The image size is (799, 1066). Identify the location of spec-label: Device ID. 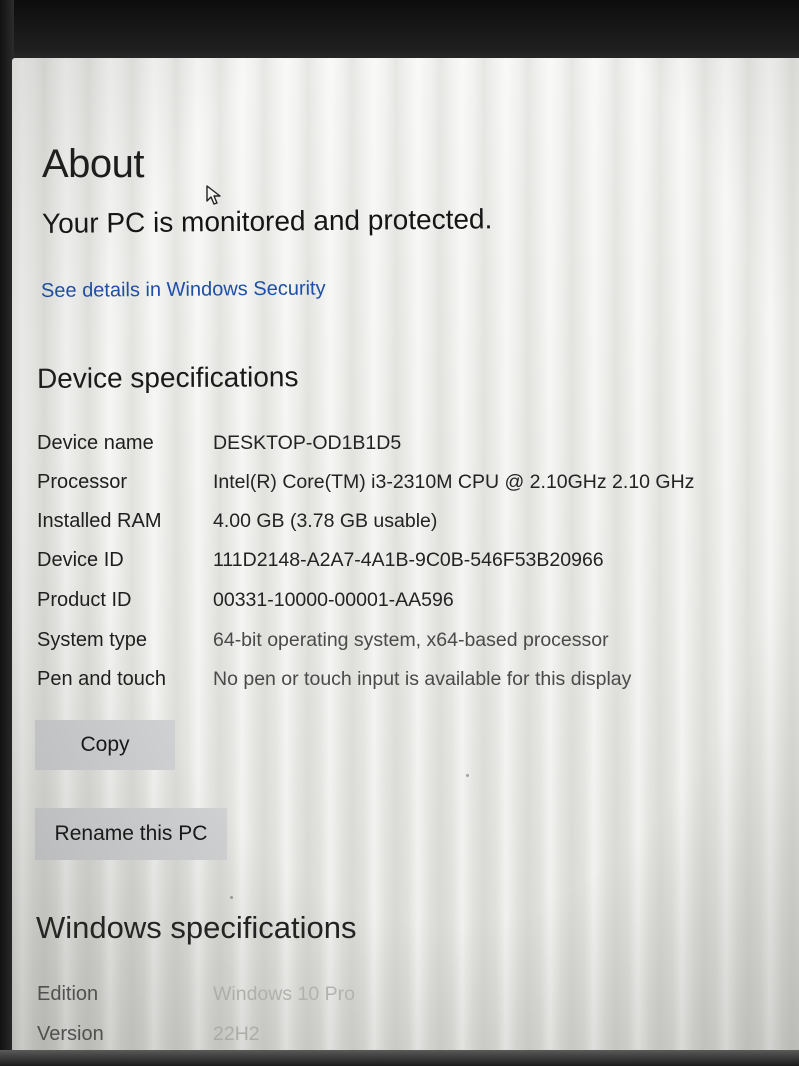
(80, 560).